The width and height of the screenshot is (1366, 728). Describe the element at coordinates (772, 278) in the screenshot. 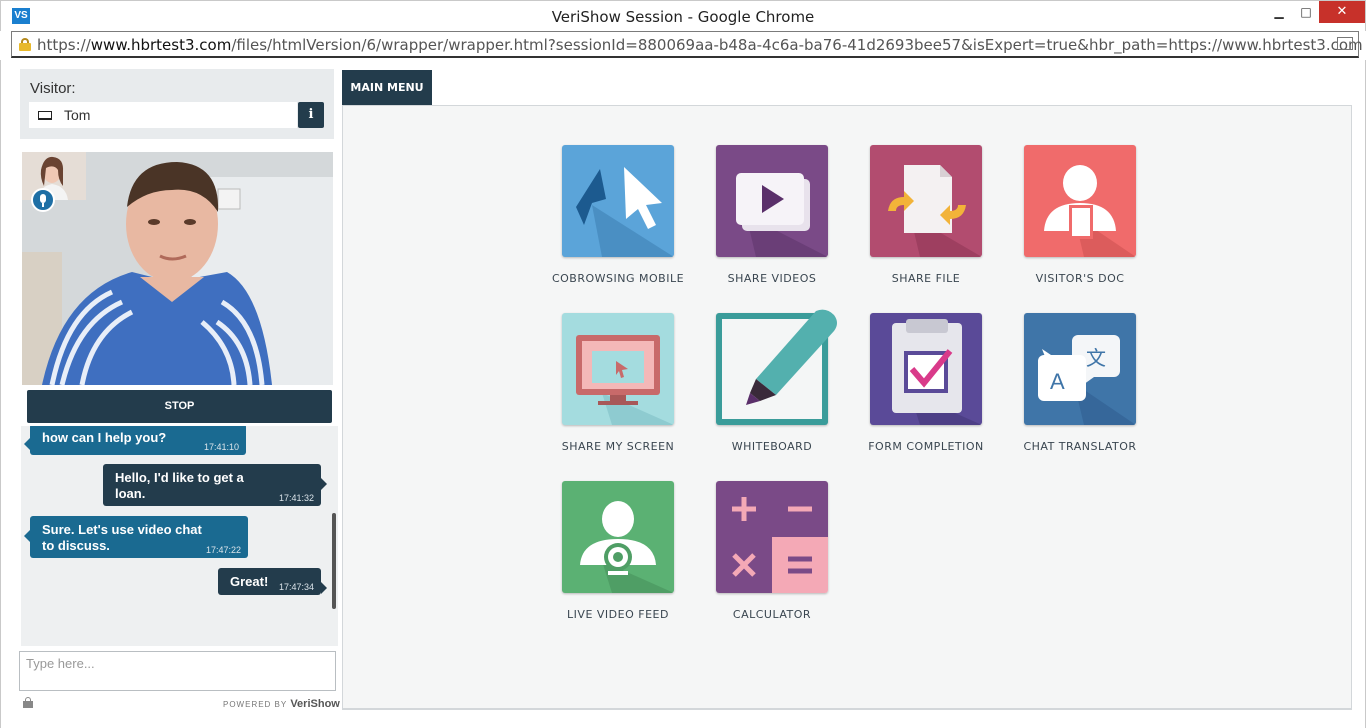

I see `tile-label-share-videos: SHARE VIDEOS` at that location.